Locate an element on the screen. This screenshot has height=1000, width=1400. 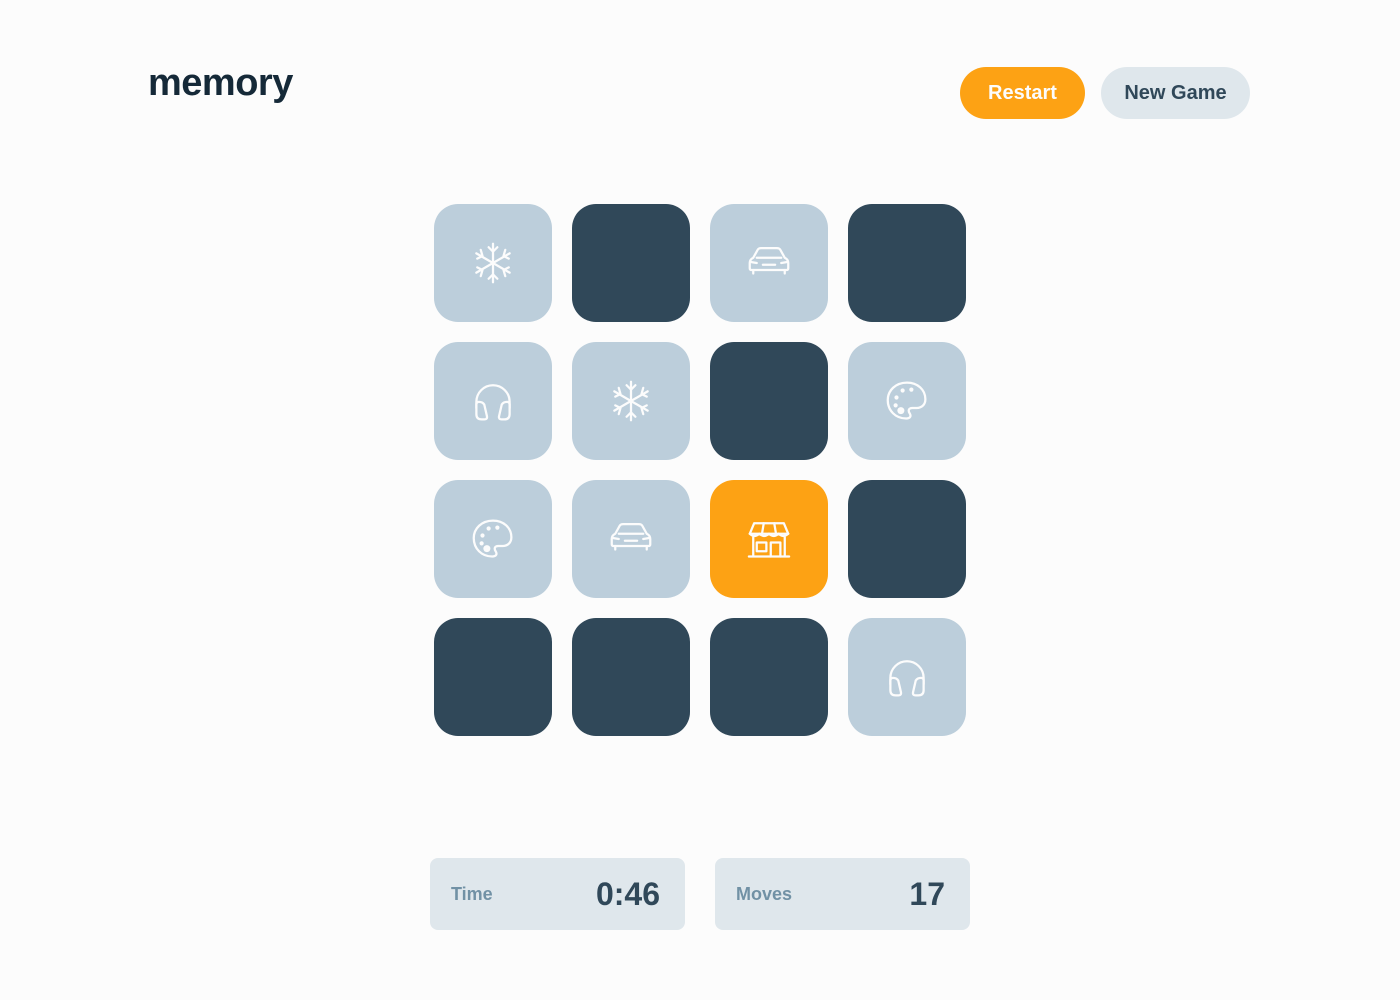
time-label: Time is located at coordinates (472, 894).